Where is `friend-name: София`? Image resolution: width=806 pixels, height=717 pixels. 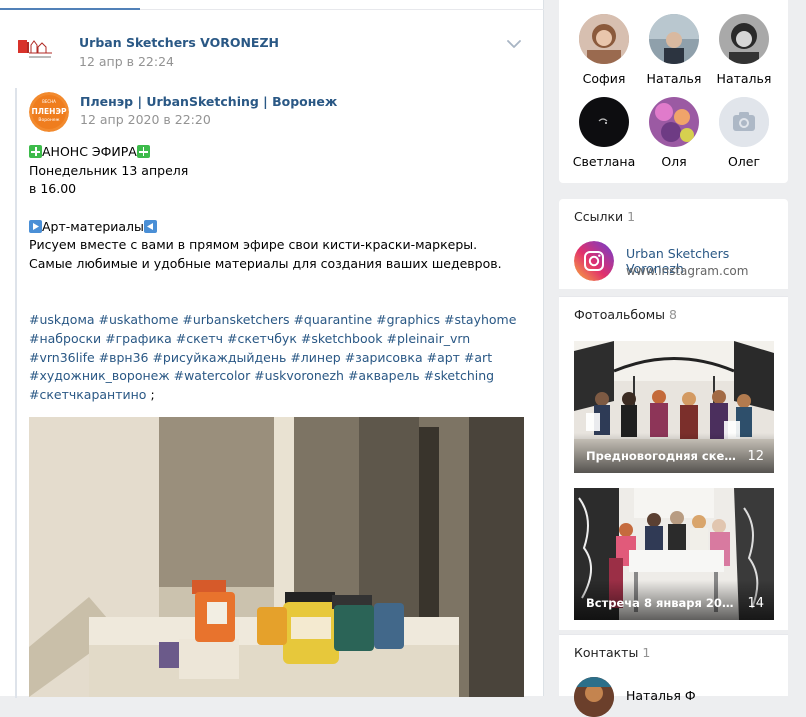
friend-name: София is located at coordinates (604, 78).